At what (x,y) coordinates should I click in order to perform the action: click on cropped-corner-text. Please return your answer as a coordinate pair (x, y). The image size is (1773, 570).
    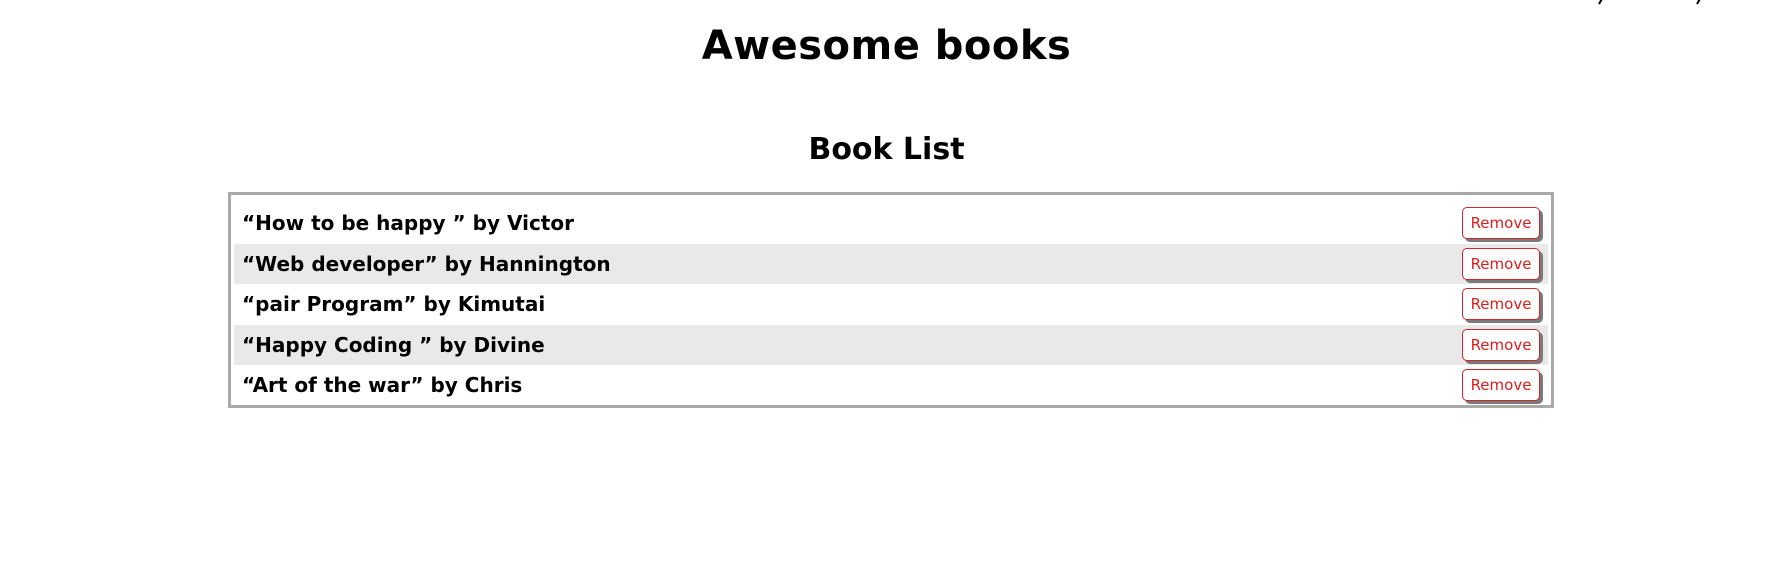
    Looking at the image, I should click on (1649, 2).